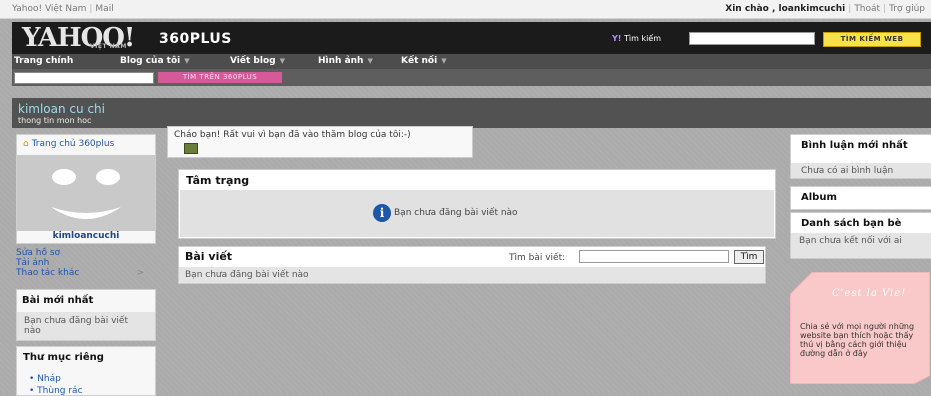 The image size is (931, 396). Describe the element at coordinates (86, 315) in the screenshot. I see `newest-posts-panel: Bài mới nhất Bạn chưa đăng bài viết nào` at that location.